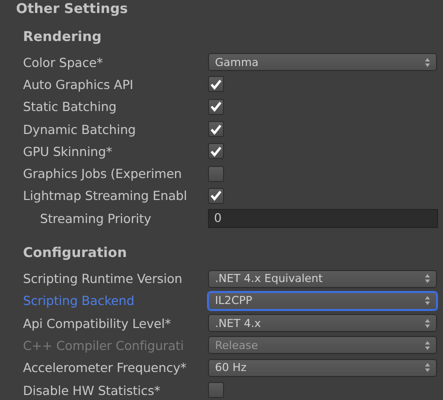 Image resolution: width=443 pixels, height=400 pixels. Describe the element at coordinates (105, 196) in the screenshot. I see `field-label: Lightmap Streaming Enabl` at that location.